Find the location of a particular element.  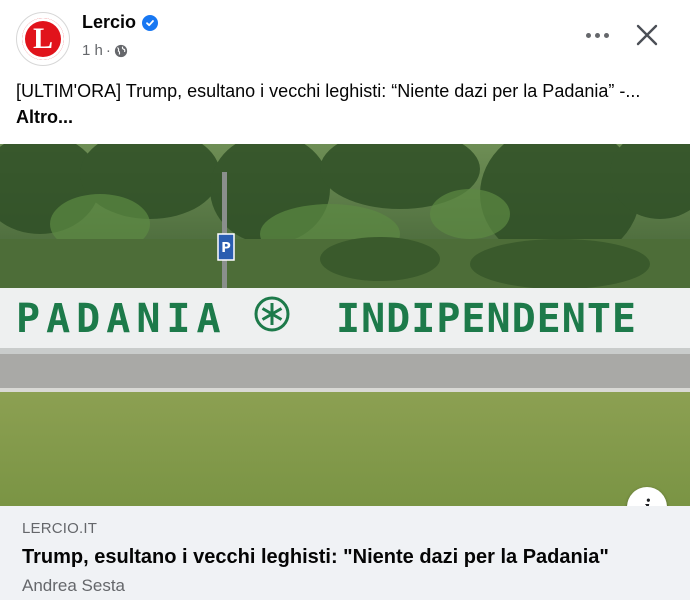

link-domain: LERCIO.IT is located at coordinates (60, 528).